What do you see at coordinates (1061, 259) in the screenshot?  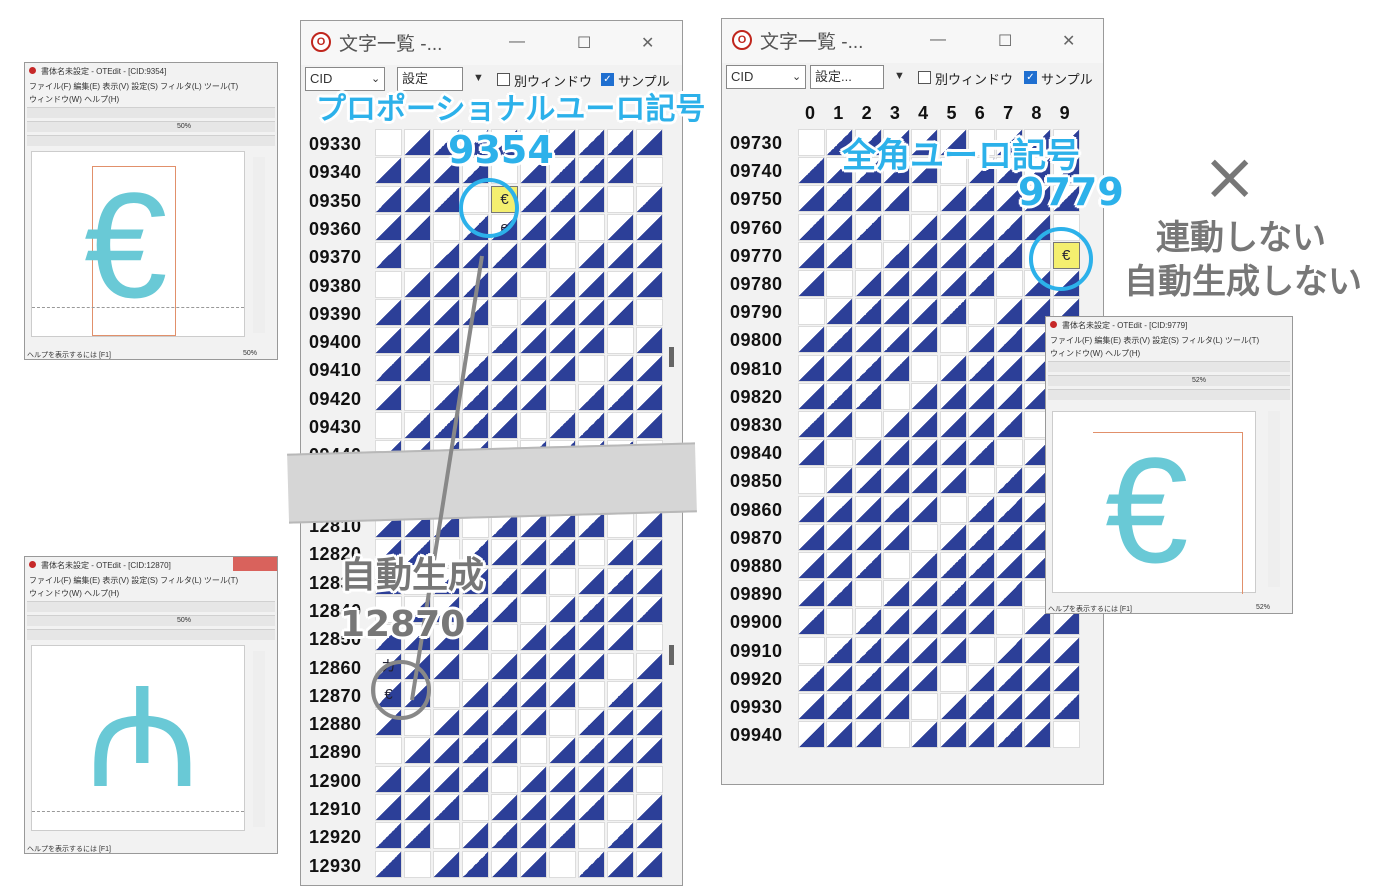 I see `circle-fullwidth` at bounding box center [1061, 259].